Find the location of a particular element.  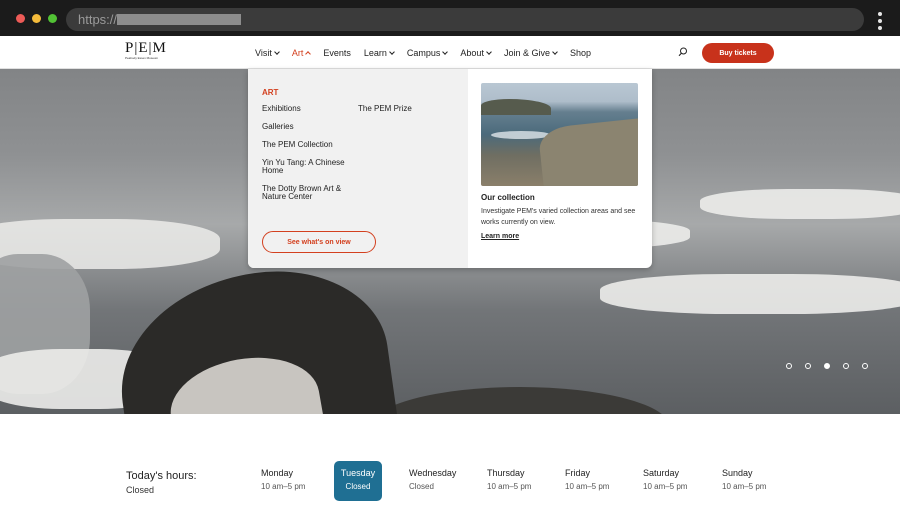

painting-rocks is located at coordinates (587, 151).